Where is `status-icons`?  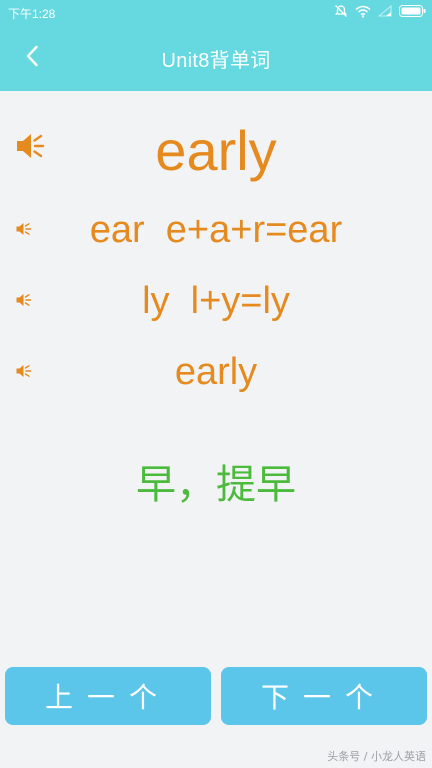 status-icons is located at coordinates (380, 11).